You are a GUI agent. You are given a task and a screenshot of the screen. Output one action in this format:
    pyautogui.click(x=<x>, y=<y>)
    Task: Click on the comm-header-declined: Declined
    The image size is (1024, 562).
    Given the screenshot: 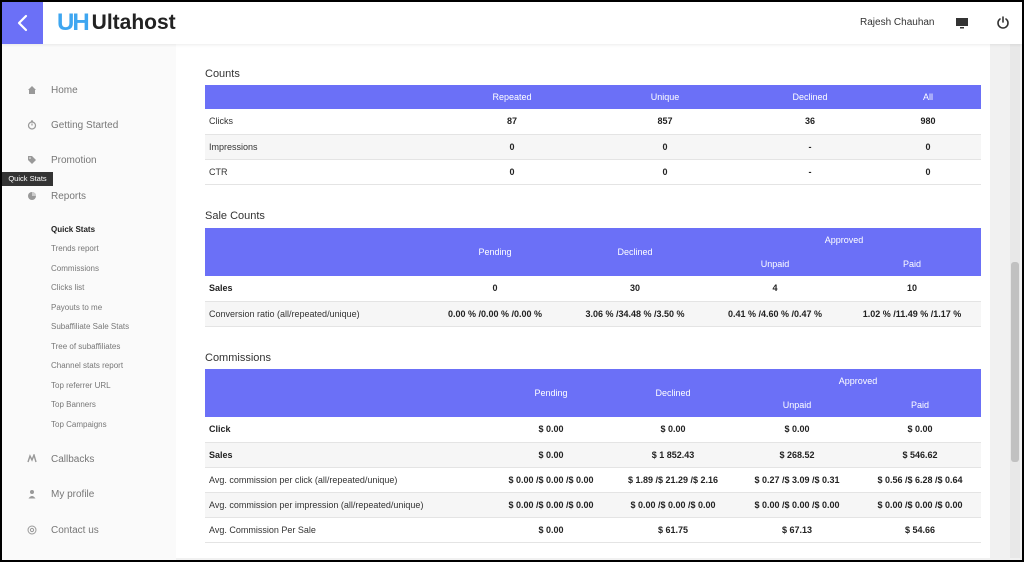 What is the action you would take?
    pyautogui.click(x=673, y=393)
    